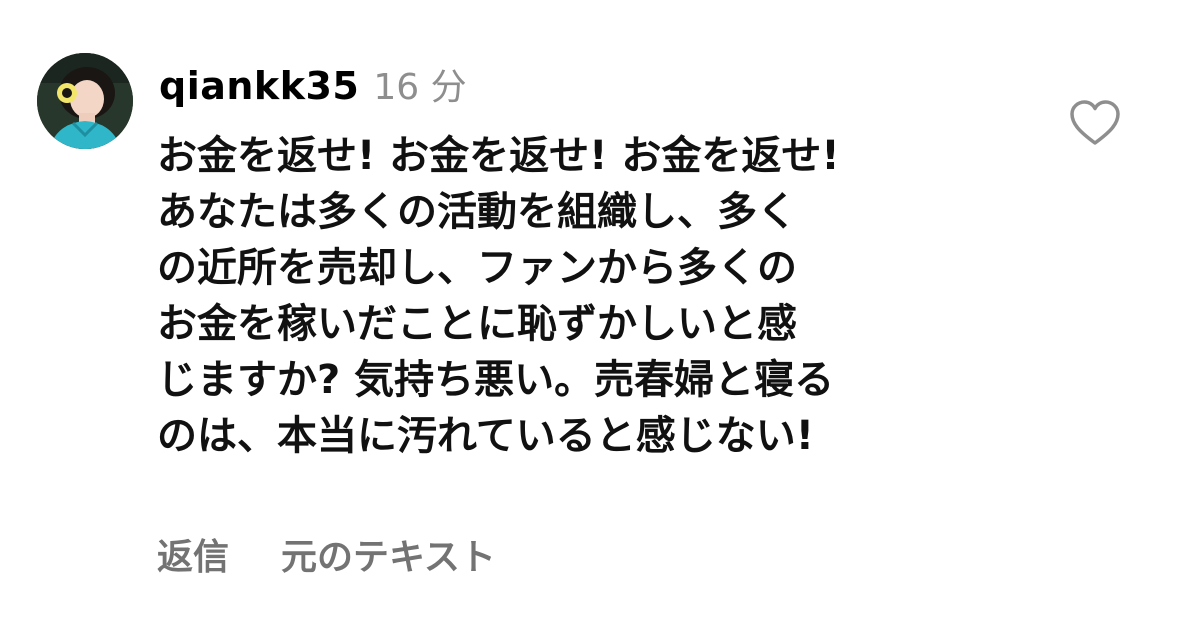 The image size is (1179, 624). I want to click on comment-actions: 返信 元のテキスト, so click(326, 554).